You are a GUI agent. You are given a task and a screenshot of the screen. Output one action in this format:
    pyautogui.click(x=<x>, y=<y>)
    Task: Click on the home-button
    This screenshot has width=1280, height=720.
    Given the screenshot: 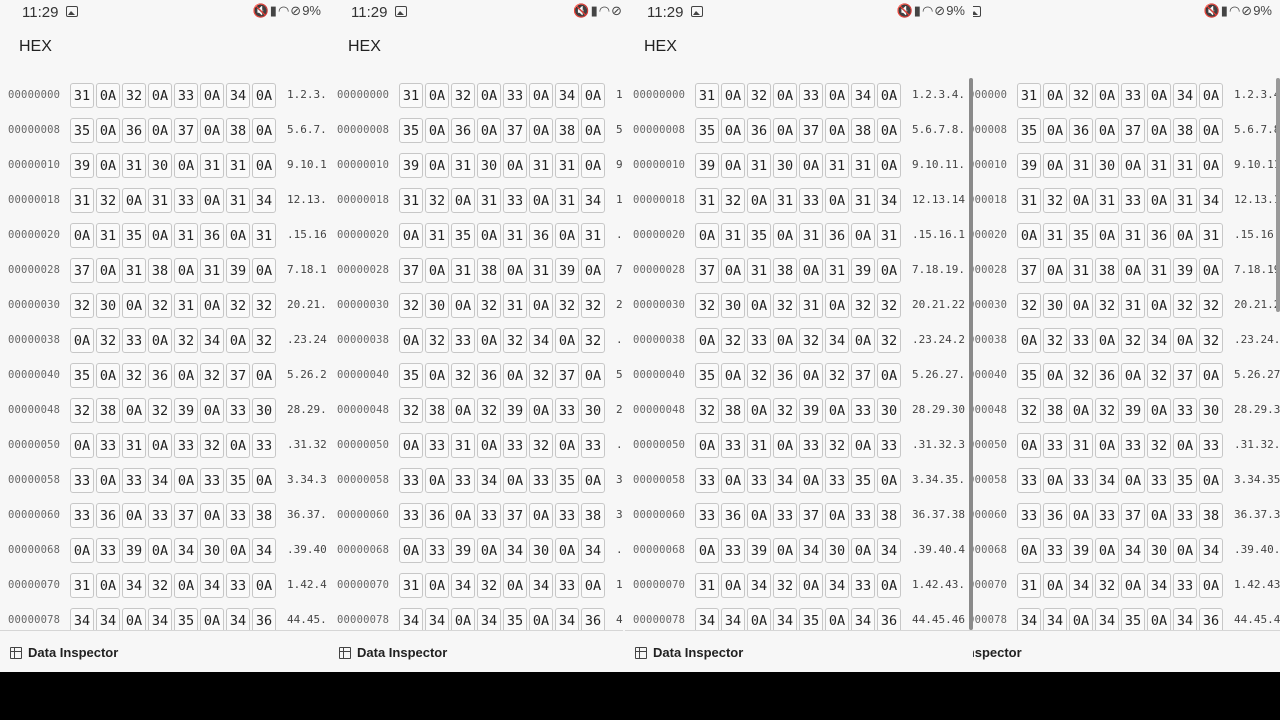 What is the action you would take?
    pyautogui.click(x=504, y=696)
    